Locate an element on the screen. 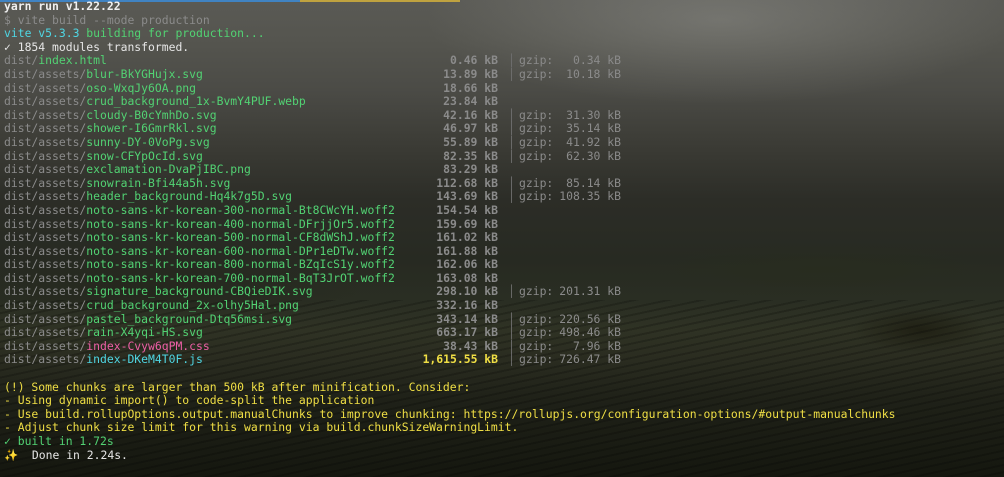  gzip-size: 31.30 kB is located at coordinates (593, 114).